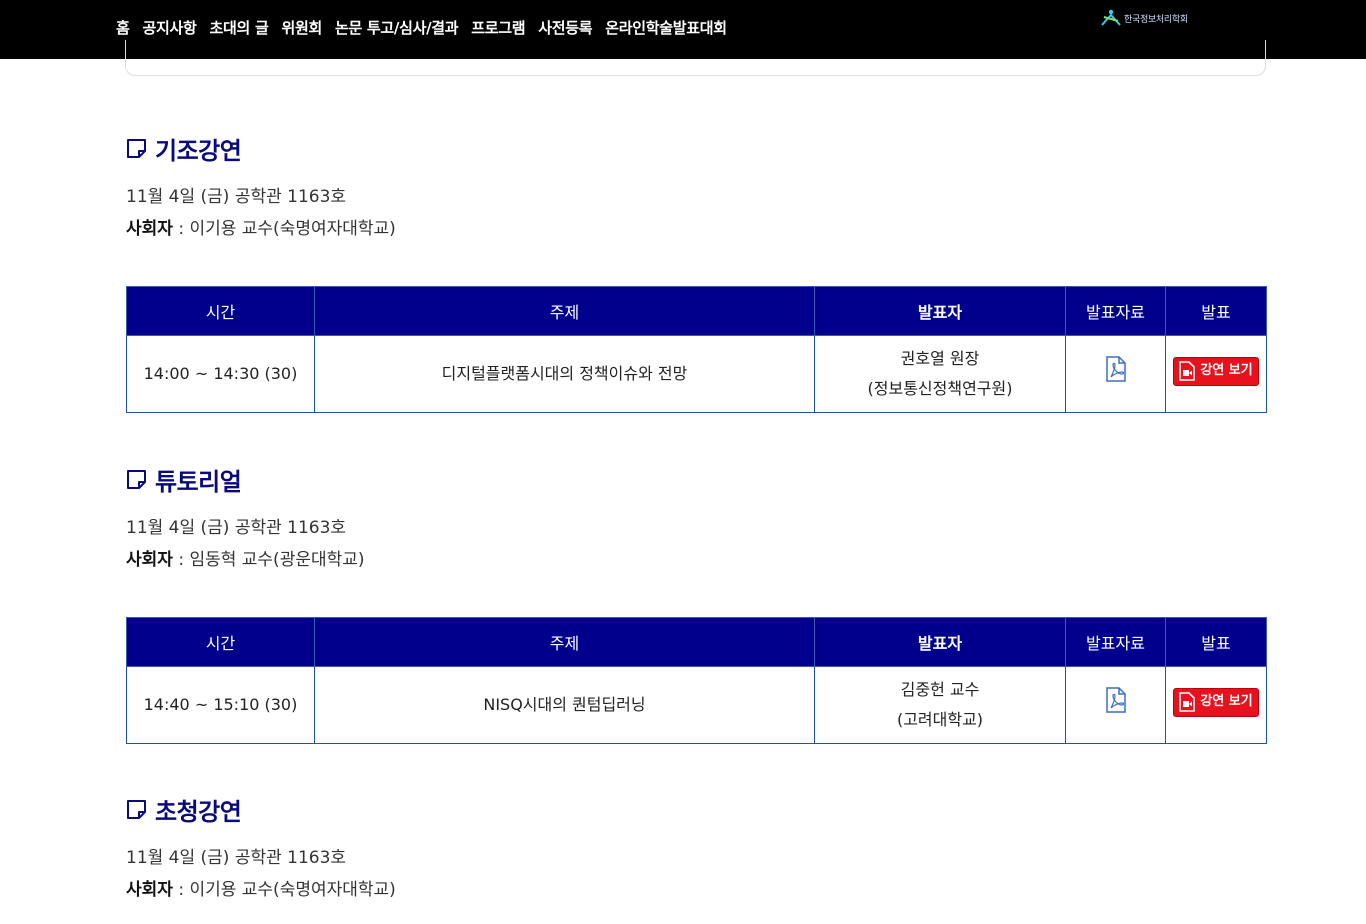 Image resolution: width=1366 pixels, height=924 pixels. Describe the element at coordinates (564, 374) in the screenshot. I see `cell-topic: 디지털플랫폼시대의 정책이슈와 전망` at that location.